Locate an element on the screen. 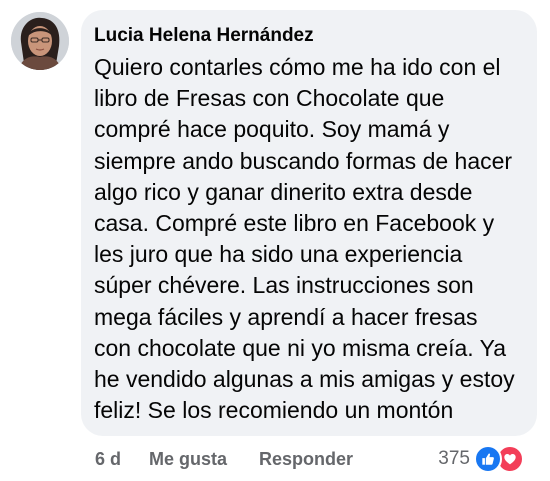 This screenshot has width=550, height=481. comment-text-line: Quiero contarles cómo me ha ido con el is located at coordinates (297, 67).